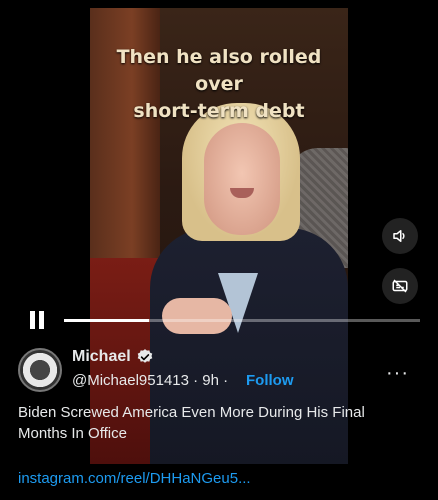  Describe the element at coordinates (397, 373) in the screenshot. I see `more-options-button: ···` at that location.